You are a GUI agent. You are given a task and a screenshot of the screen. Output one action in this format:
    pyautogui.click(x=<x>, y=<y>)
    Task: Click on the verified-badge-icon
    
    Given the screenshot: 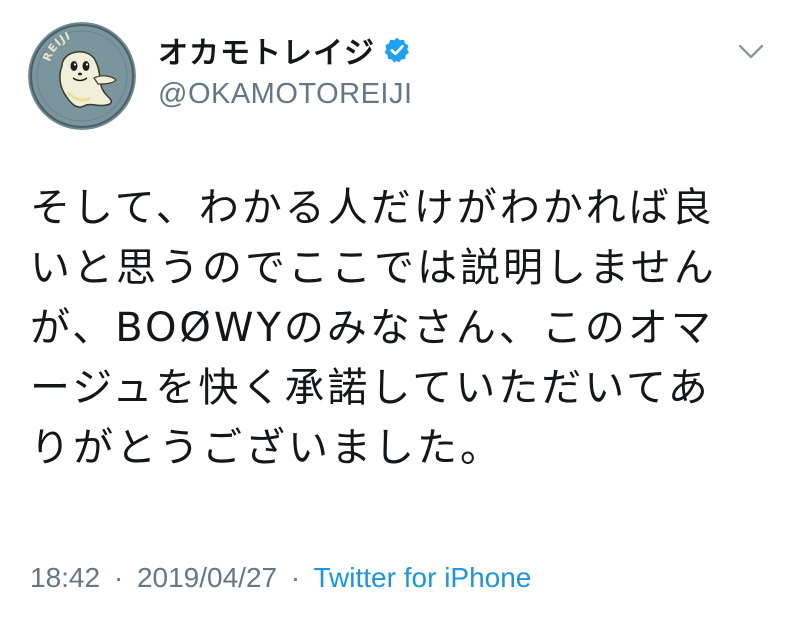 What is the action you would take?
    pyautogui.click(x=396, y=50)
    